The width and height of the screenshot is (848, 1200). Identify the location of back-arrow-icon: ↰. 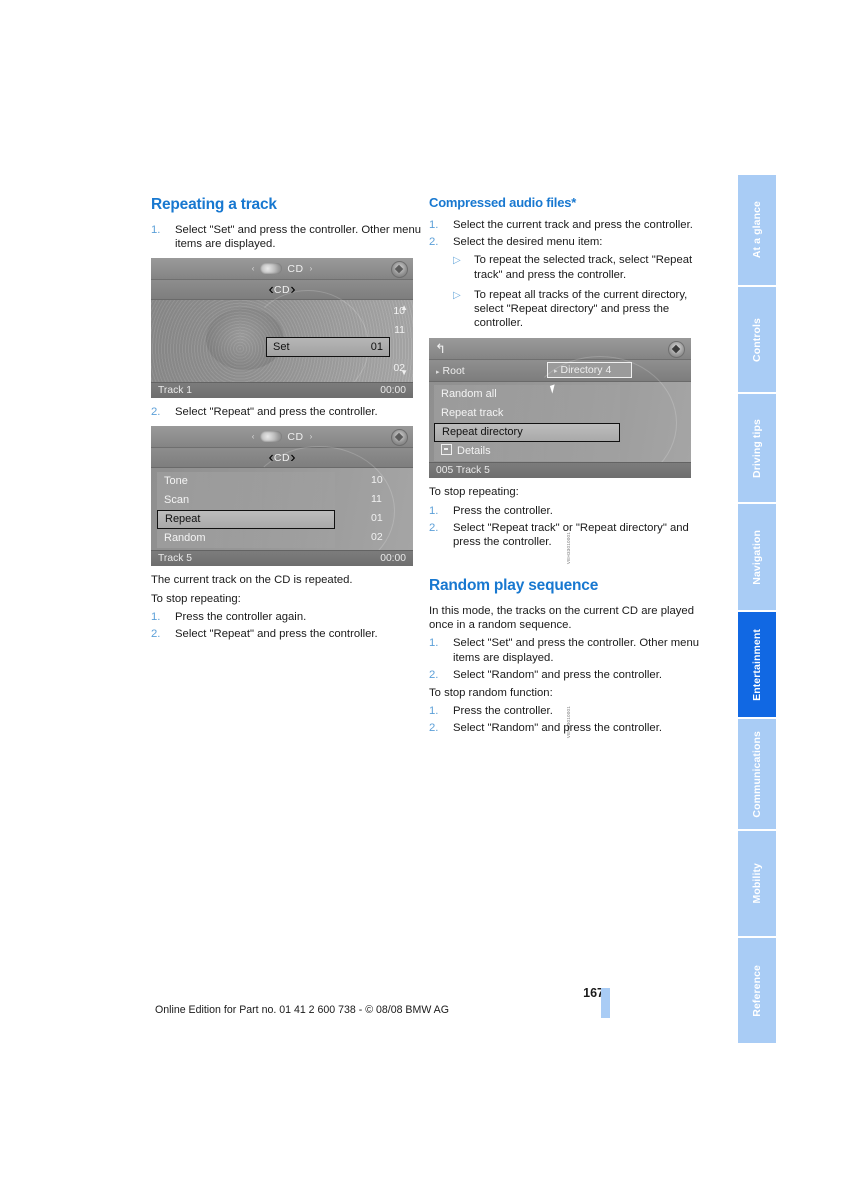
(440, 348).